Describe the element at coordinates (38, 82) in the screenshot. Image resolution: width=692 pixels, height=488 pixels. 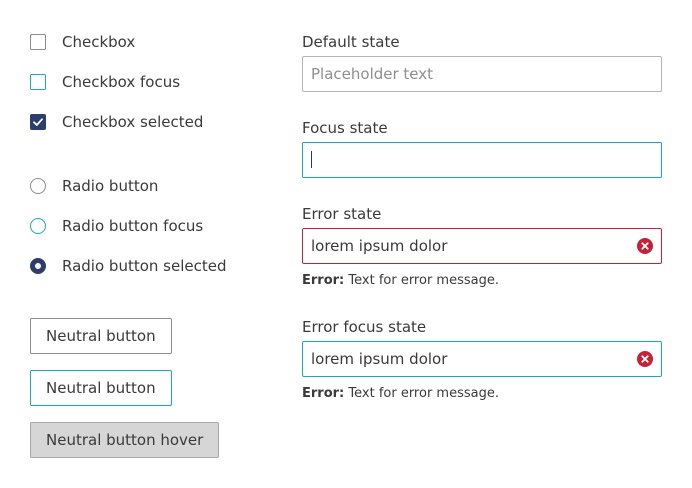
I see `checkbox-focus` at that location.